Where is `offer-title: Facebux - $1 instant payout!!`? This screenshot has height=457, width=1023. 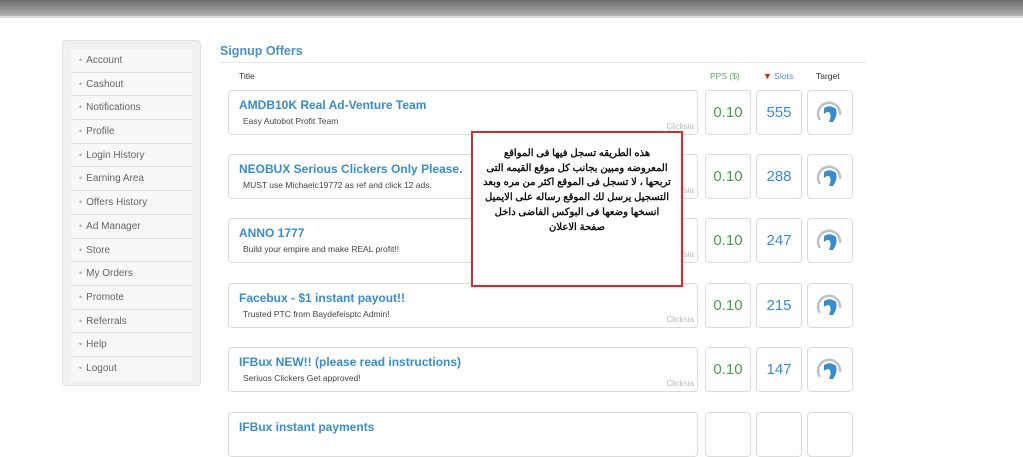
offer-title: Facebux - $1 instant payout!! is located at coordinates (322, 298).